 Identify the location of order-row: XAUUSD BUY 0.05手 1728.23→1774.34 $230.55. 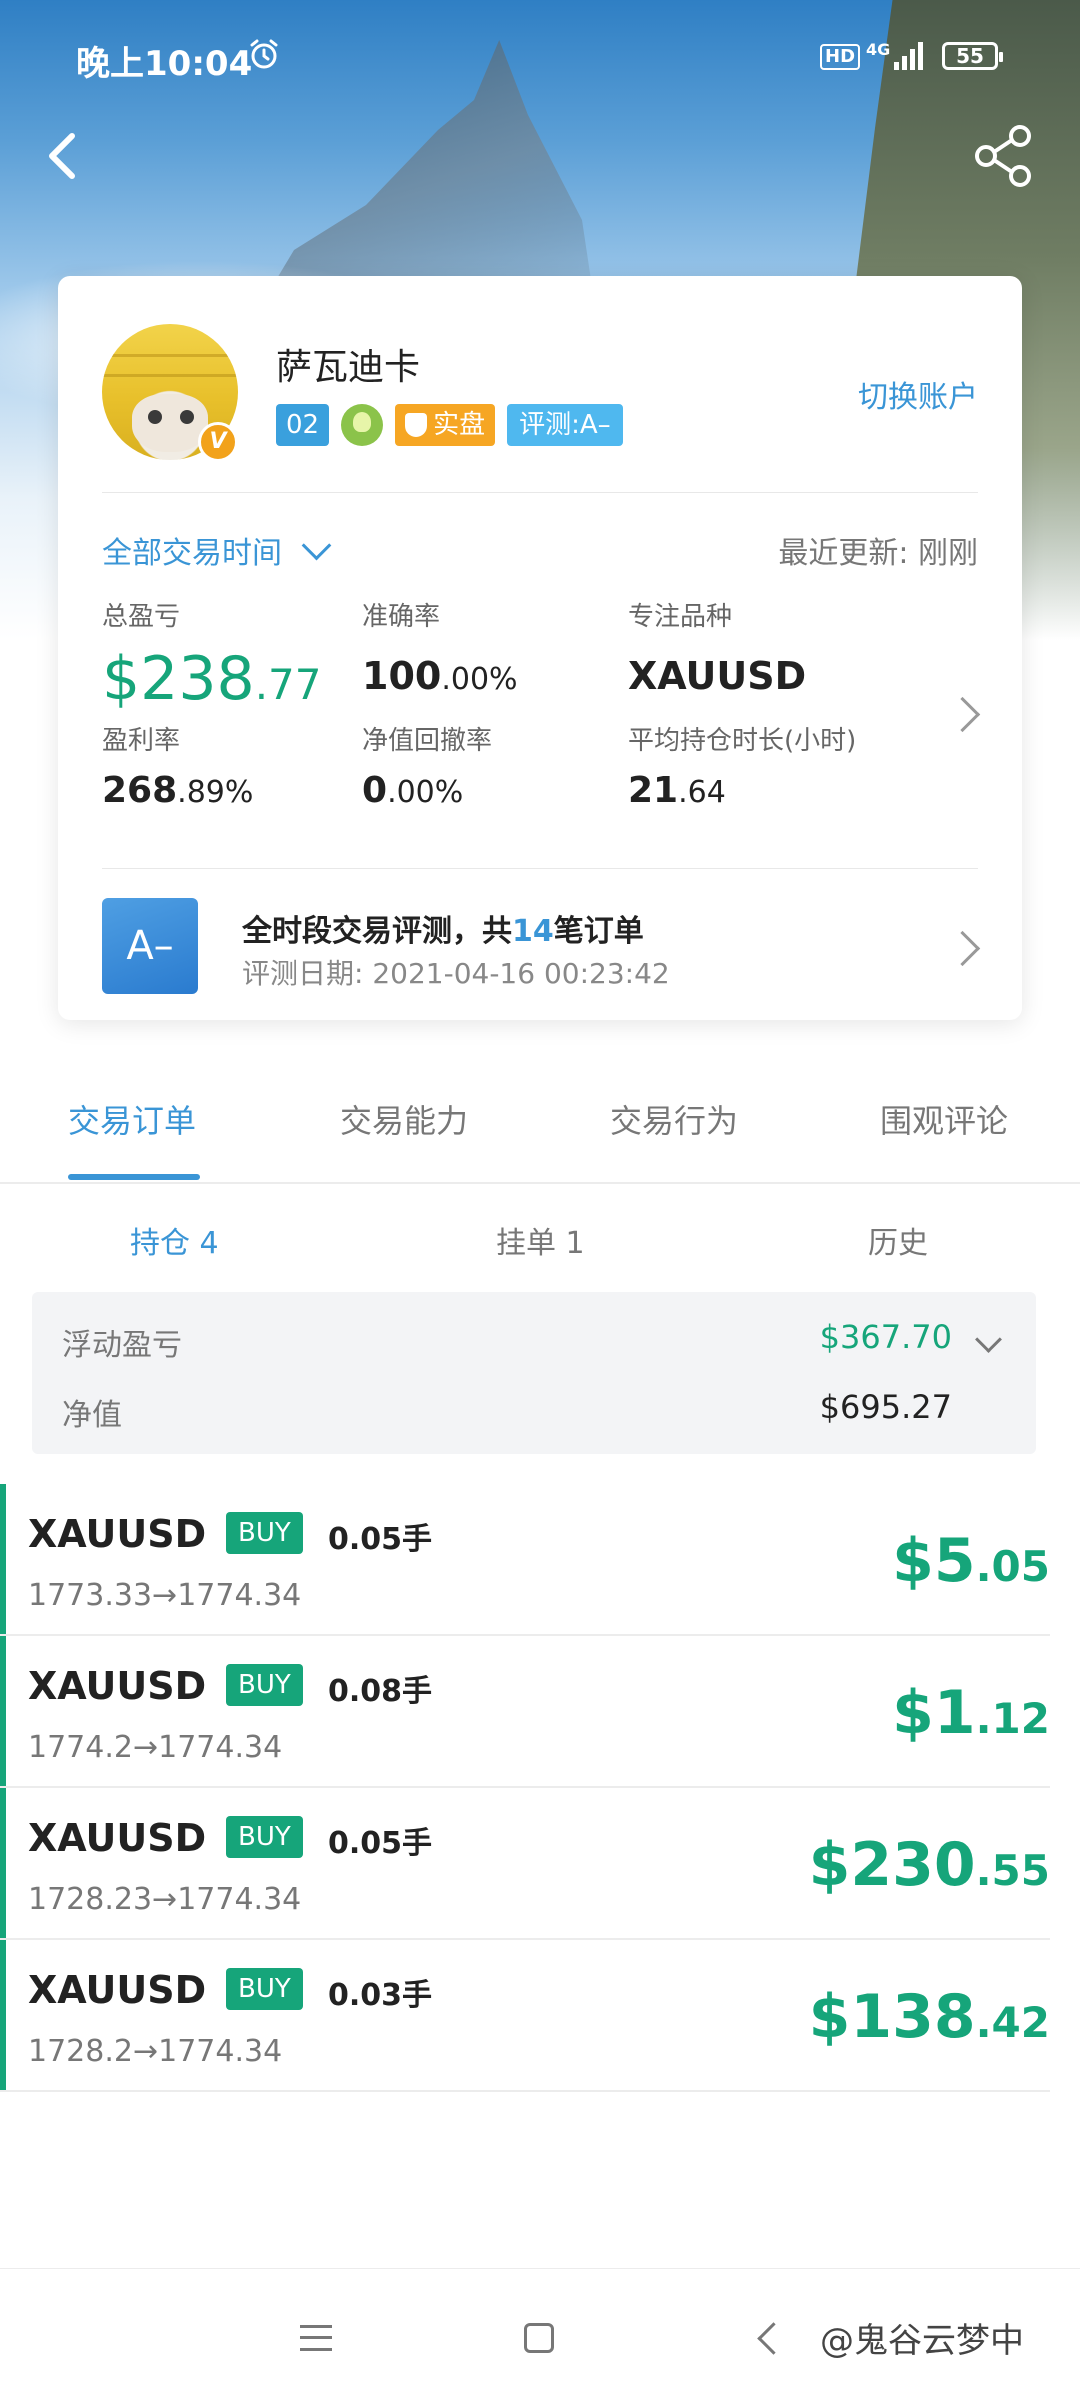
(525, 1864).